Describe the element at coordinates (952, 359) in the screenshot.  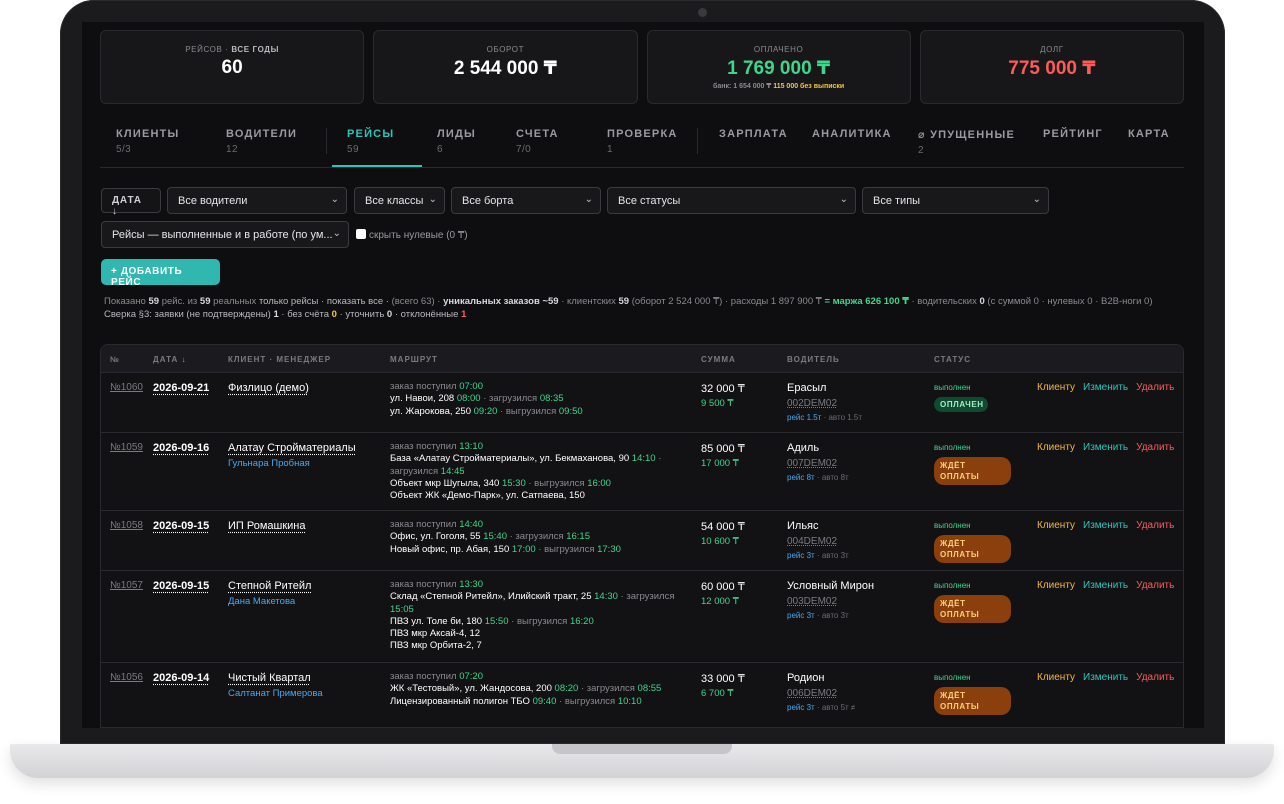
I see `col-status: СТАТУС` at that location.